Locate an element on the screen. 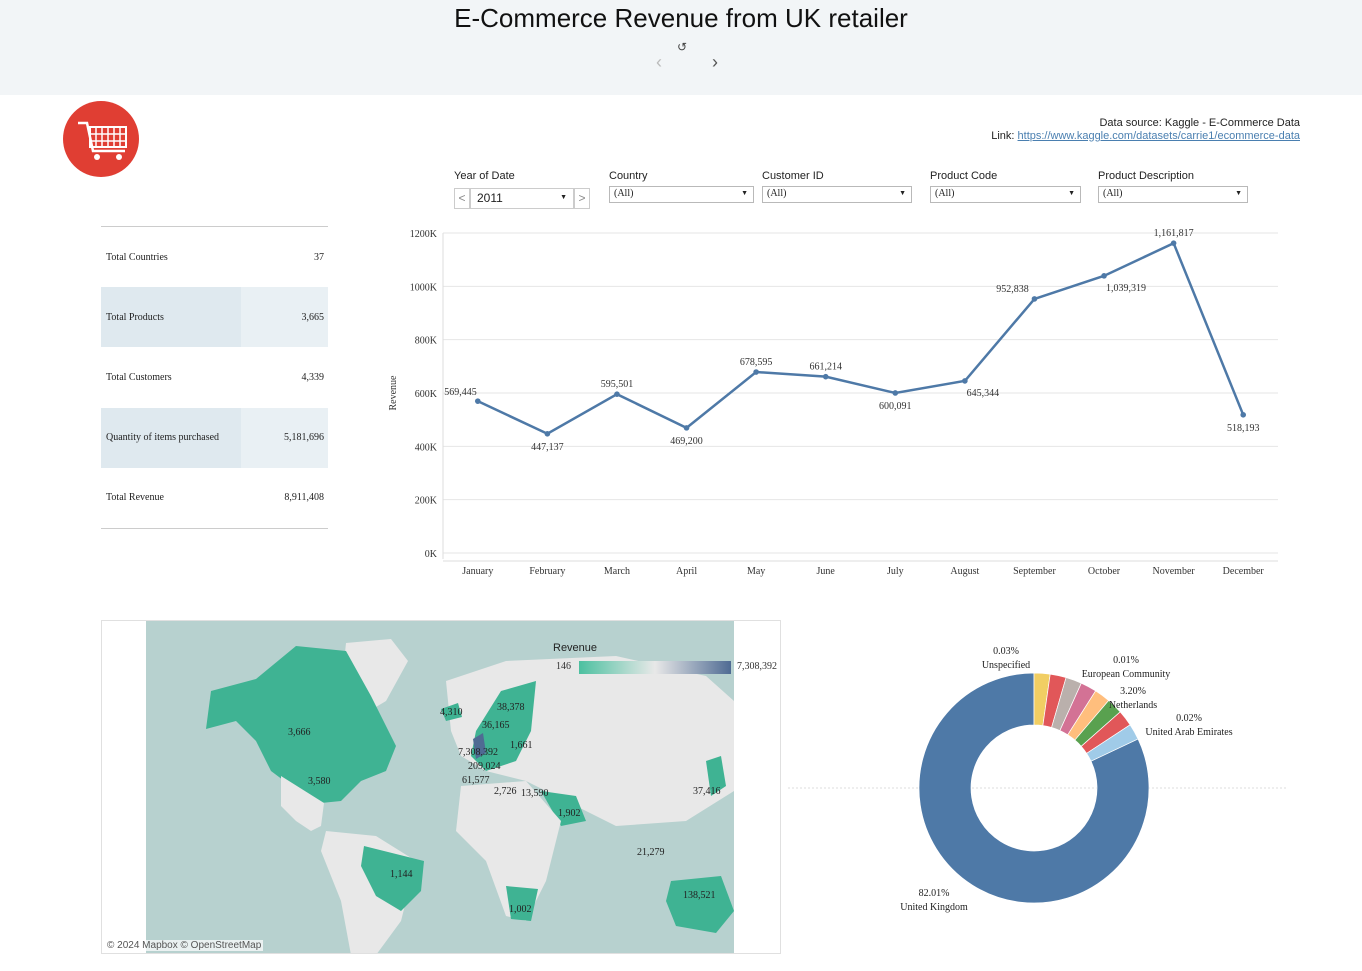 The height and width of the screenshot is (971, 1362). filter-country: Country (All) ▼ is located at coordinates (681, 186).